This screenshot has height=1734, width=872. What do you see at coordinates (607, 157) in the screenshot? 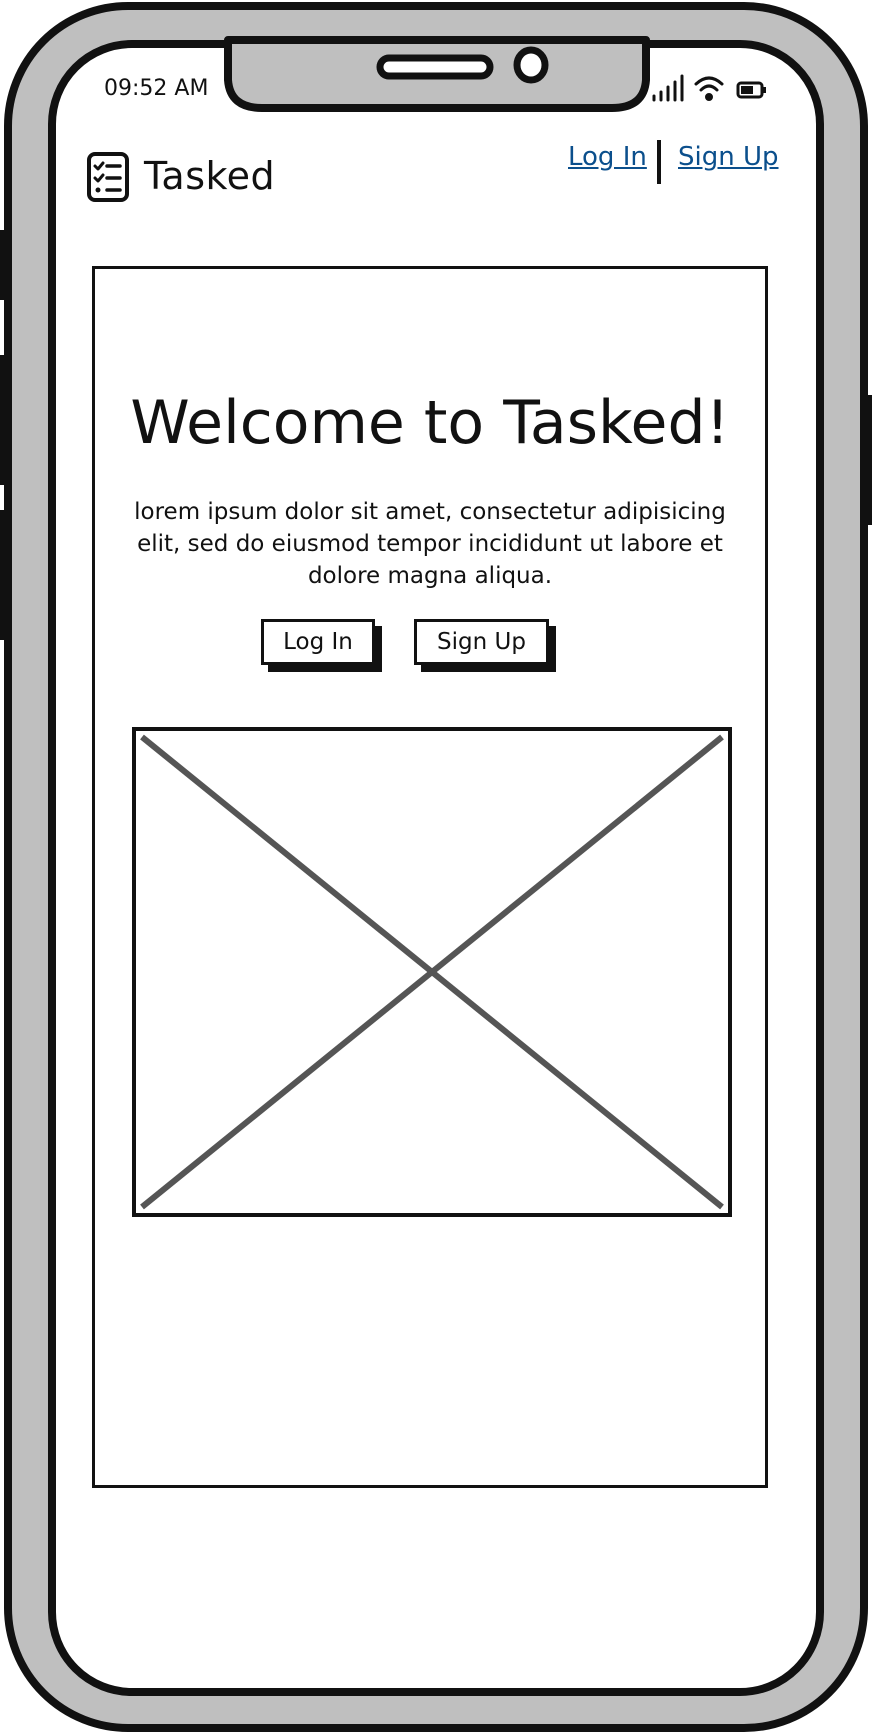
I see `header-login-link: Log In` at bounding box center [607, 157].